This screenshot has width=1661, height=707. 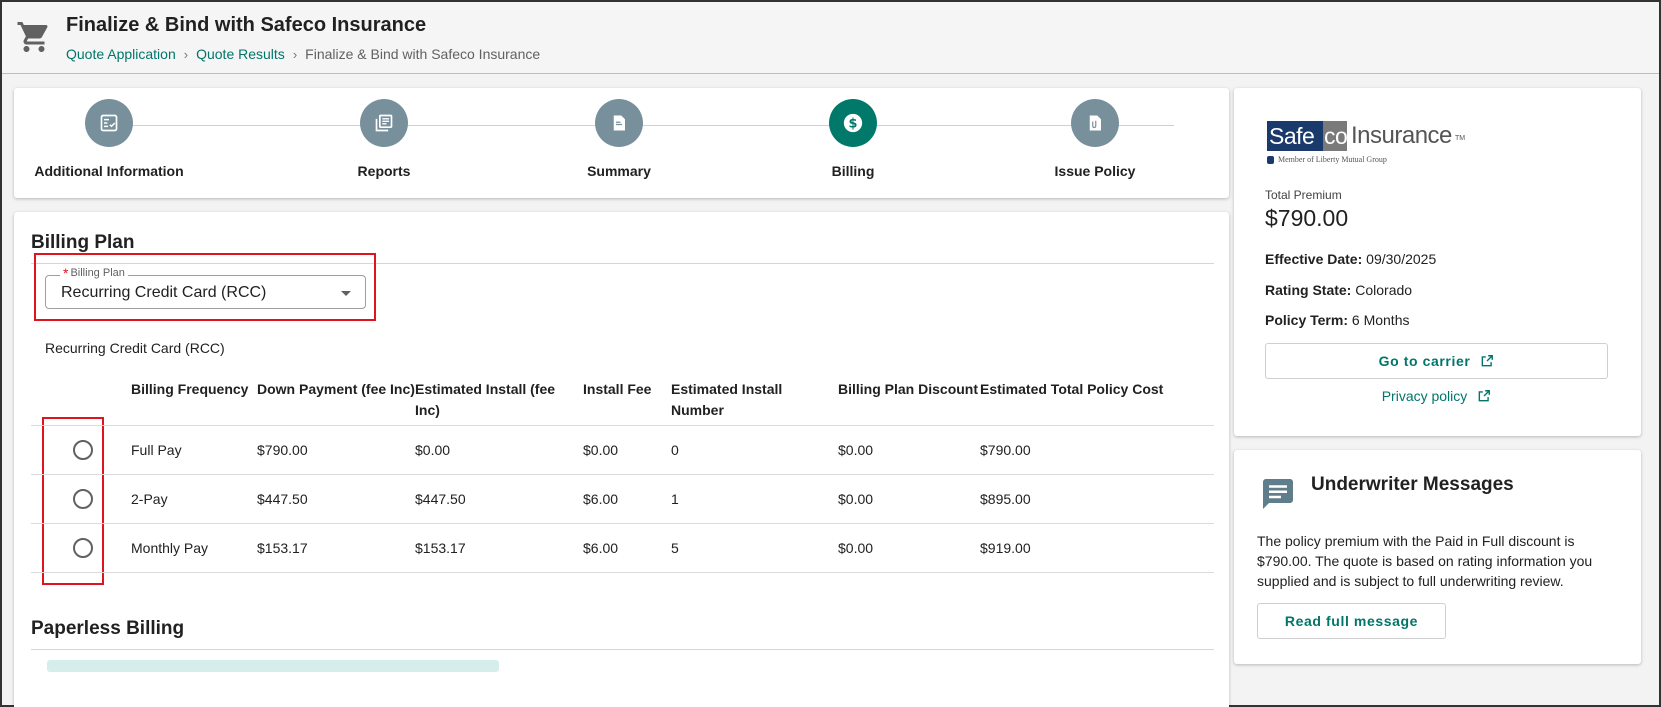 What do you see at coordinates (485, 399) in the screenshot?
I see `column-header: Estimated Install (fee Inc)` at bounding box center [485, 399].